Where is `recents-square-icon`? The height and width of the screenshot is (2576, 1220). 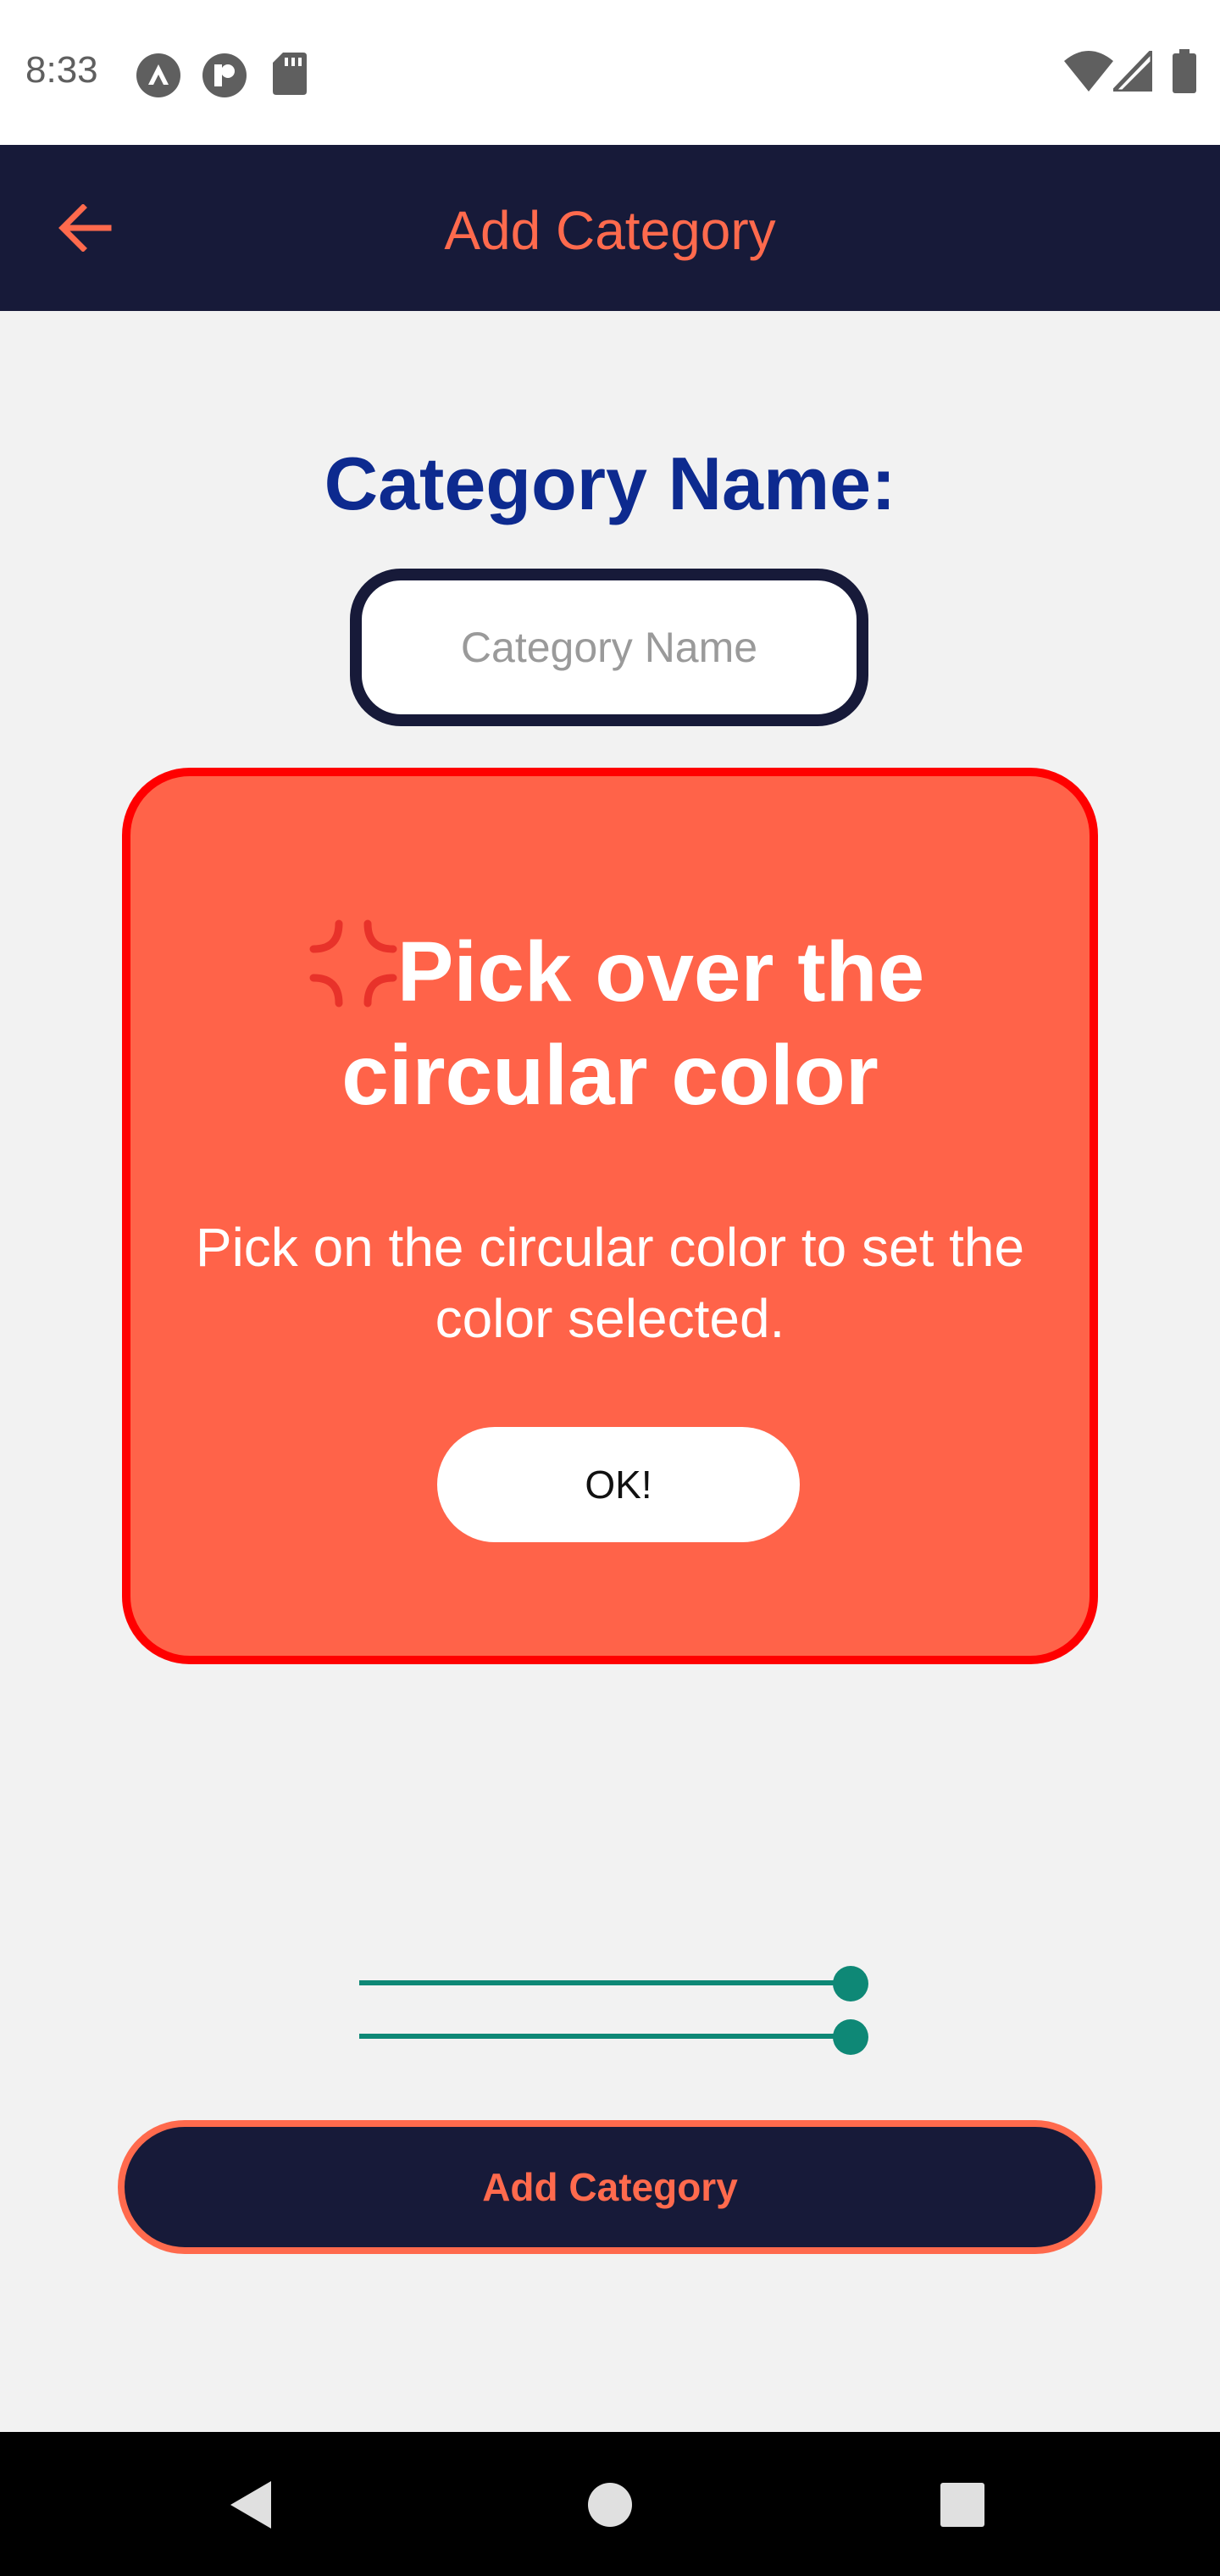 recents-square-icon is located at coordinates (962, 2504).